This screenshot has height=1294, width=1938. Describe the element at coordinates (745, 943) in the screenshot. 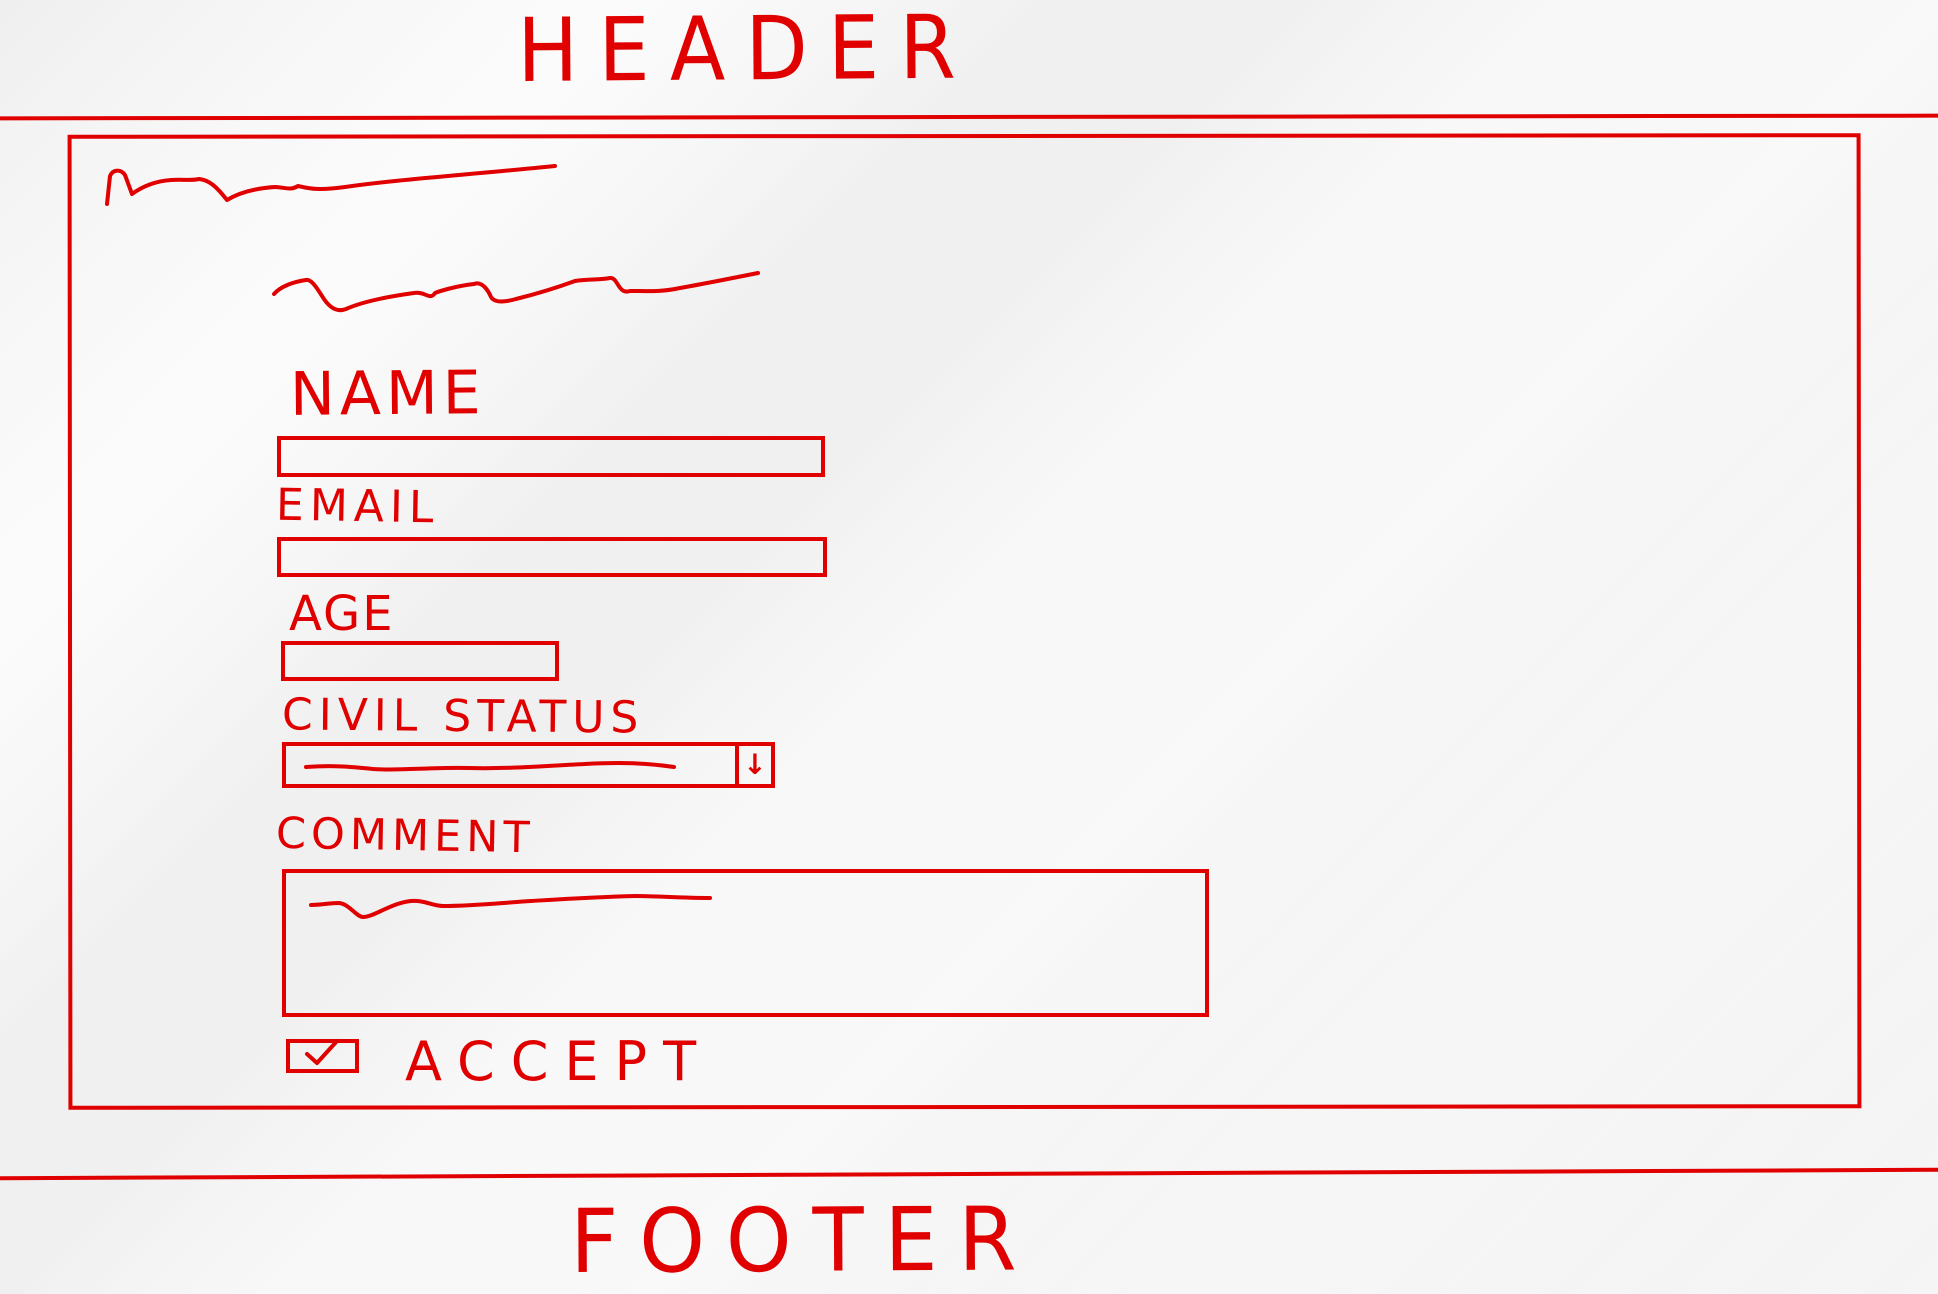

I see `comment-textarea` at that location.